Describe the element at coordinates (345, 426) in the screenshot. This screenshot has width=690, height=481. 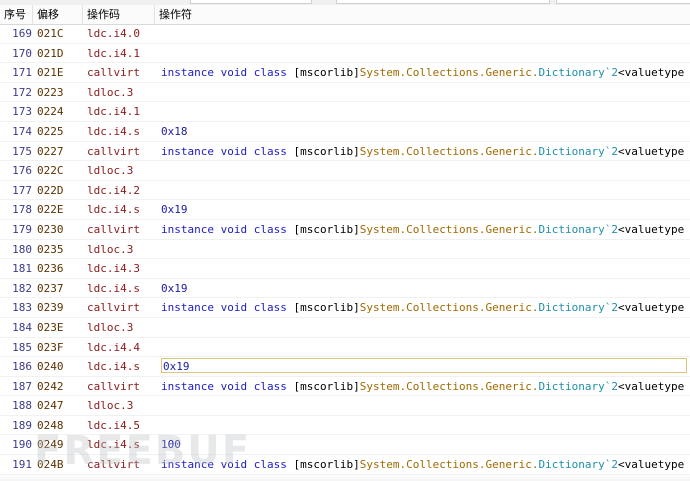
I see `table-row: 189 0248 ldc.i4.5` at that location.